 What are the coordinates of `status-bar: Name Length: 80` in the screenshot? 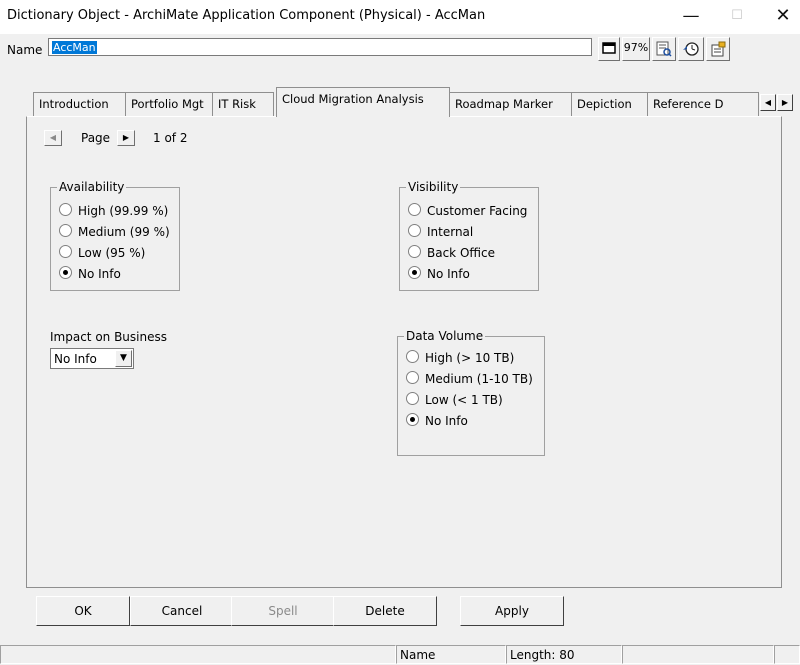 It's located at (400, 654).